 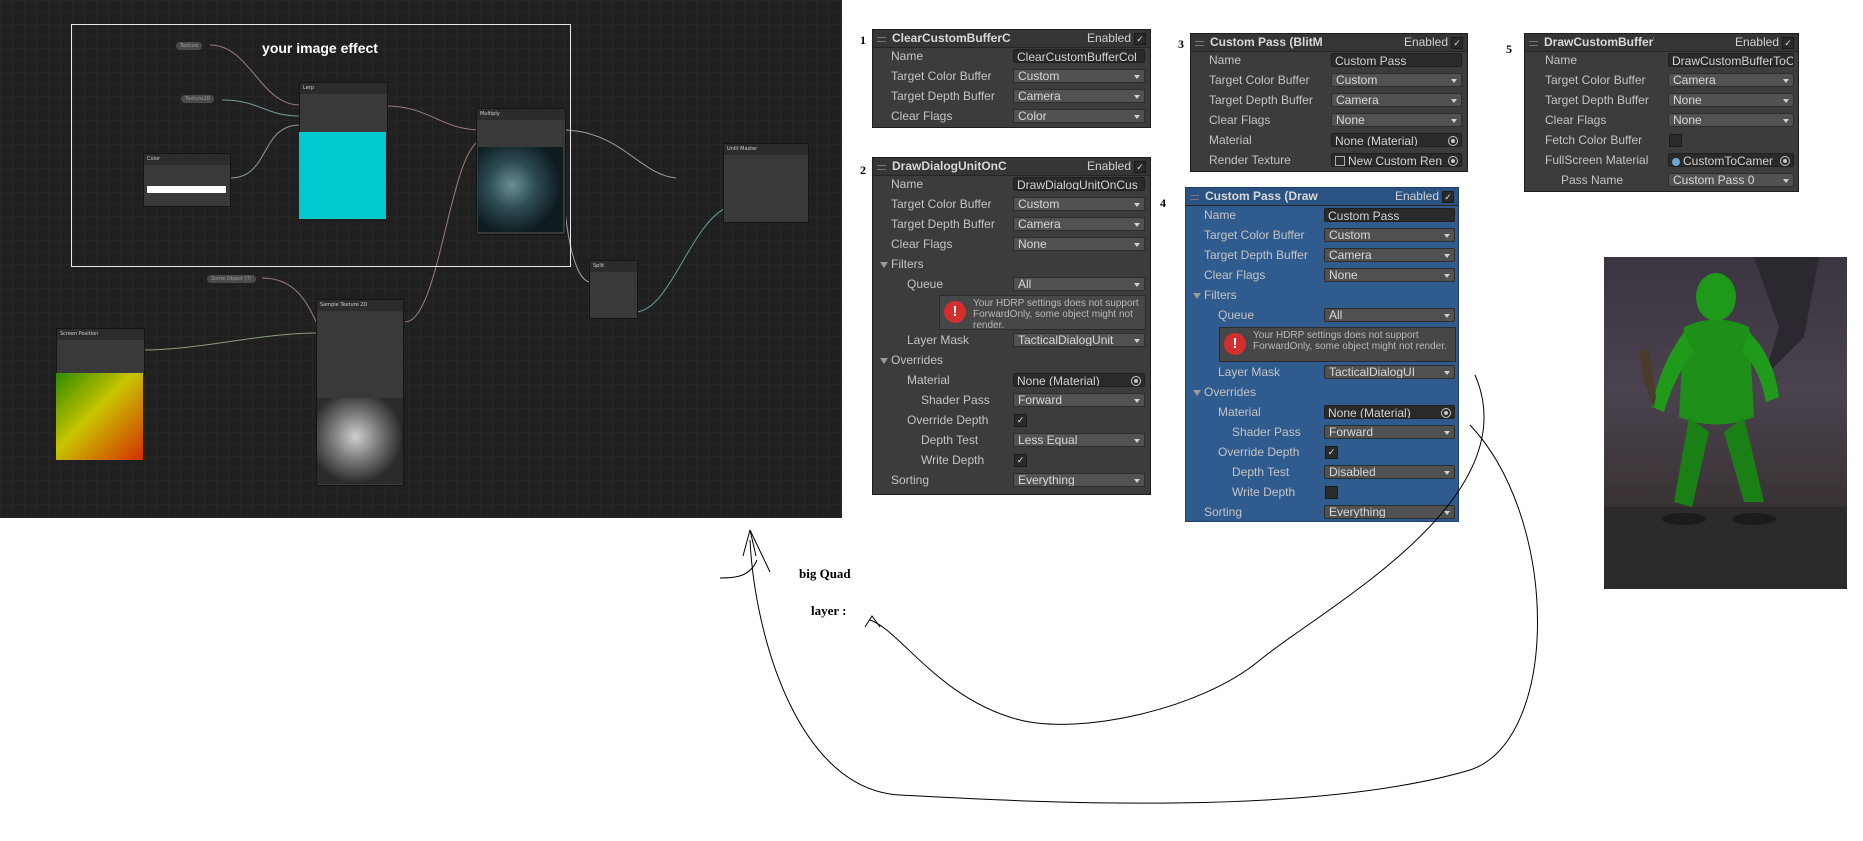 I want to click on layer-annotation: layer :, so click(x=829, y=610).